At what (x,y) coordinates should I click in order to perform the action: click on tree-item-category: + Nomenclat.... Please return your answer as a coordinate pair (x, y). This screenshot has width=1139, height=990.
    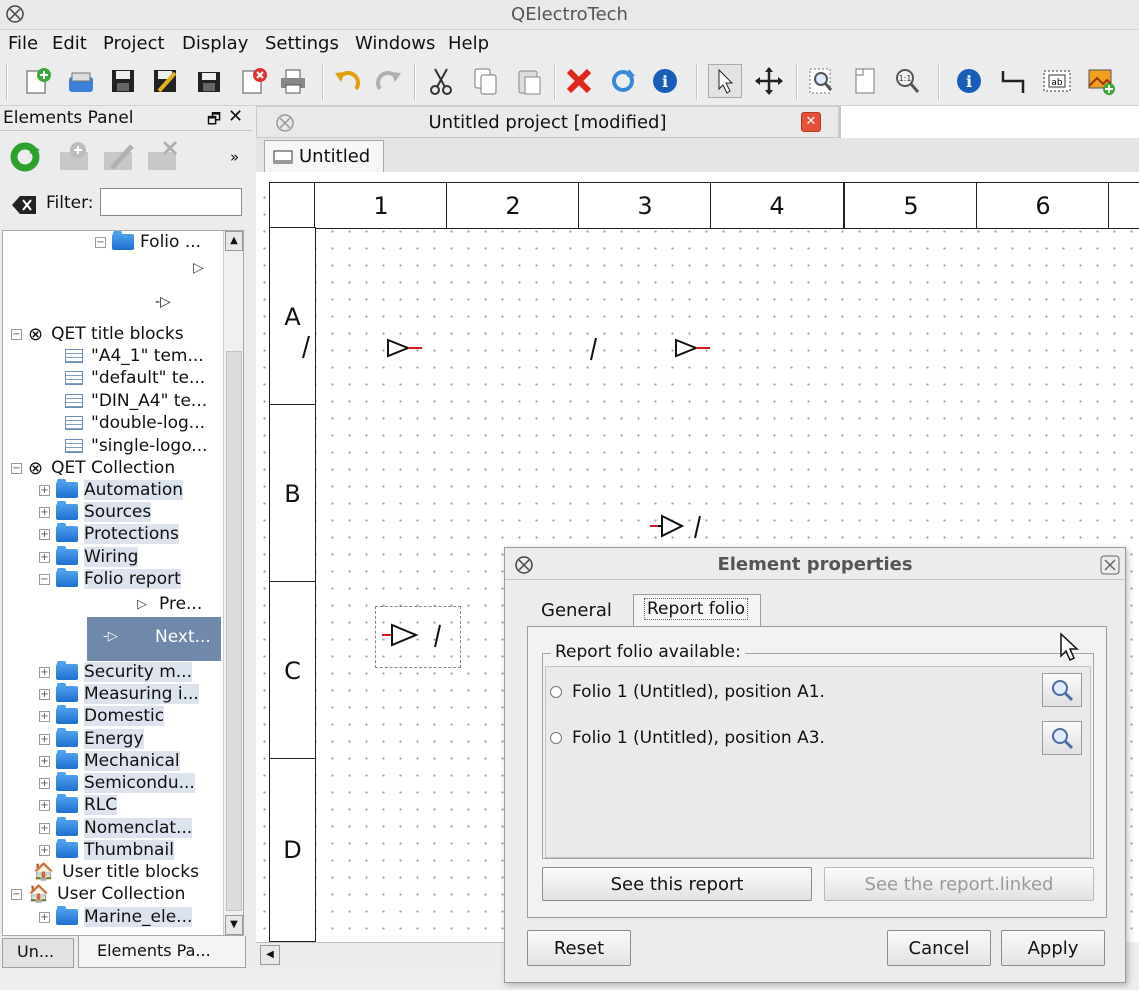
    Looking at the image, I should click on (116, 828).